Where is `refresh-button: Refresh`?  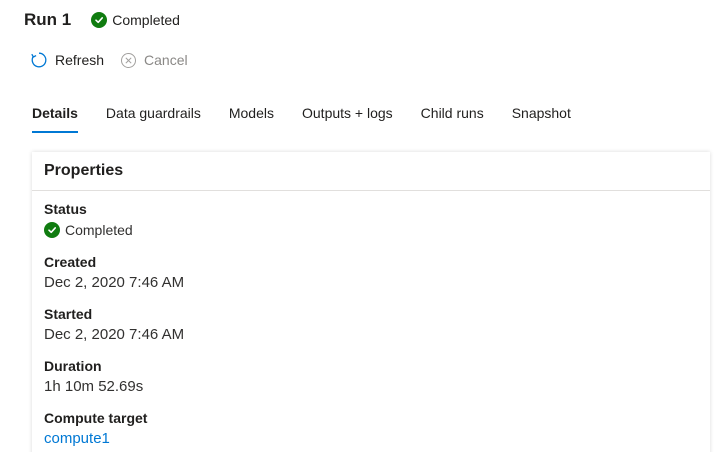 refresh-button: Refresh is located at coordinates (67, 60).